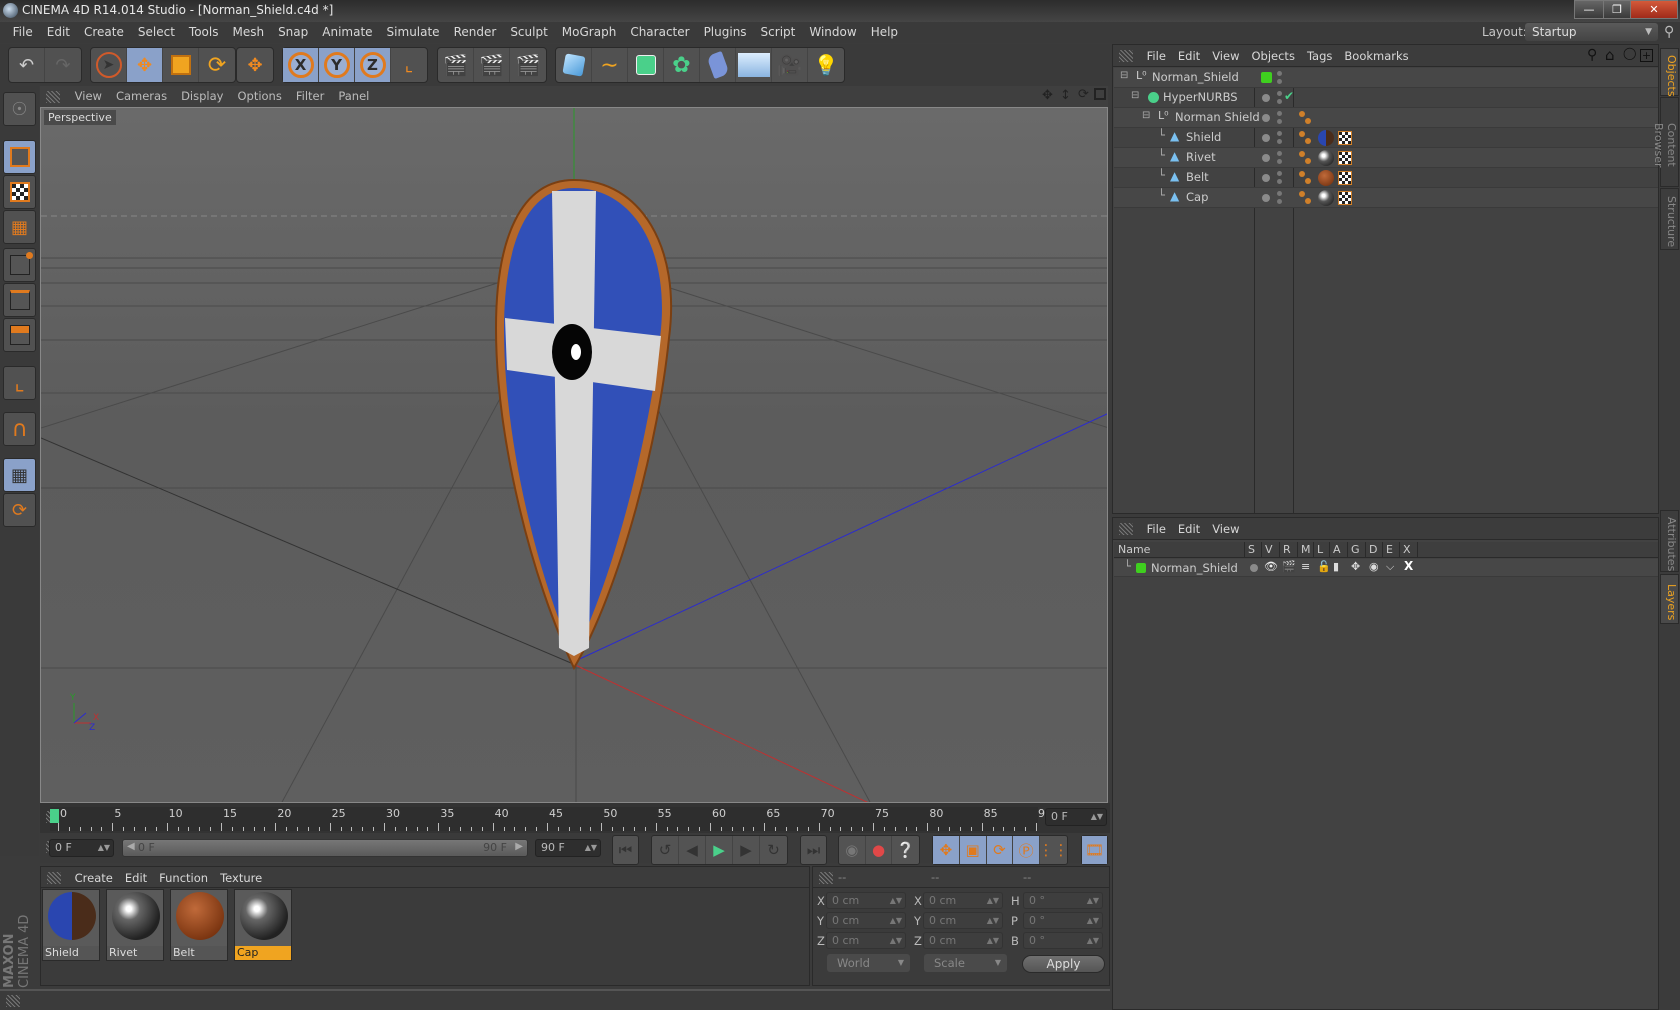 Image resolution: width=1680 pixels, height=1010 pixels. What do you see at coordinates (1083, 94) in the screenshot?
I see `orbit-icon: ⟳` at bounding box center [1083, 94].